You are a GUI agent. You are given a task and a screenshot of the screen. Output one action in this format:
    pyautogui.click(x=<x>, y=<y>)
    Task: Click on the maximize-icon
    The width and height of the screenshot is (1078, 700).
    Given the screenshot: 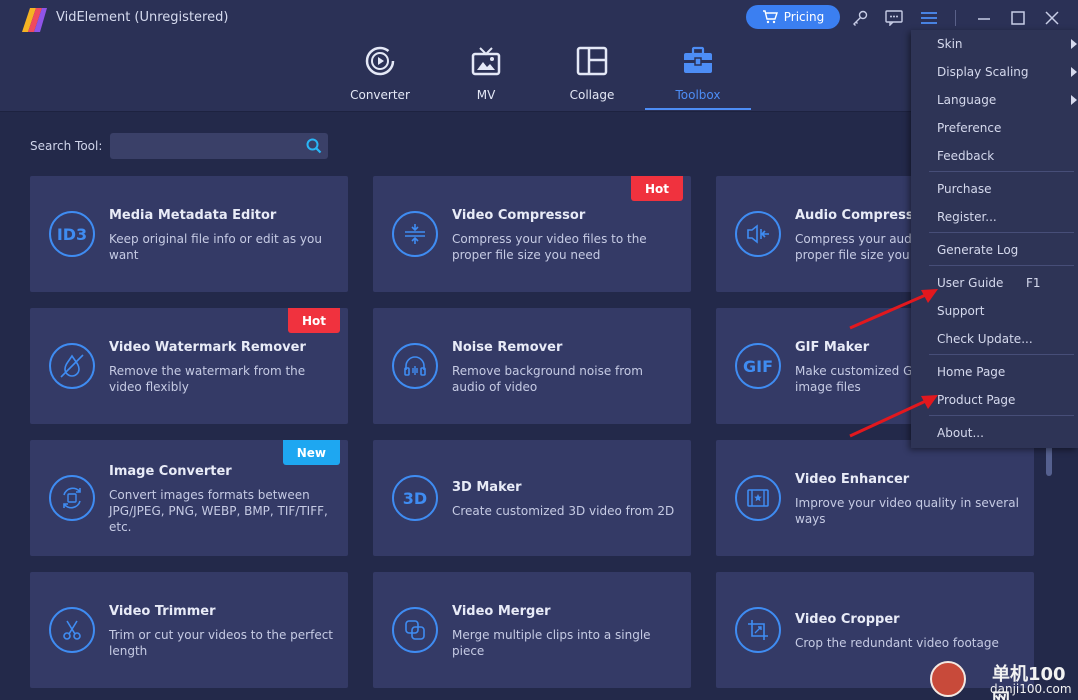 What is the action you would take?
    pyautogui.click(x=1018, y=18)
    